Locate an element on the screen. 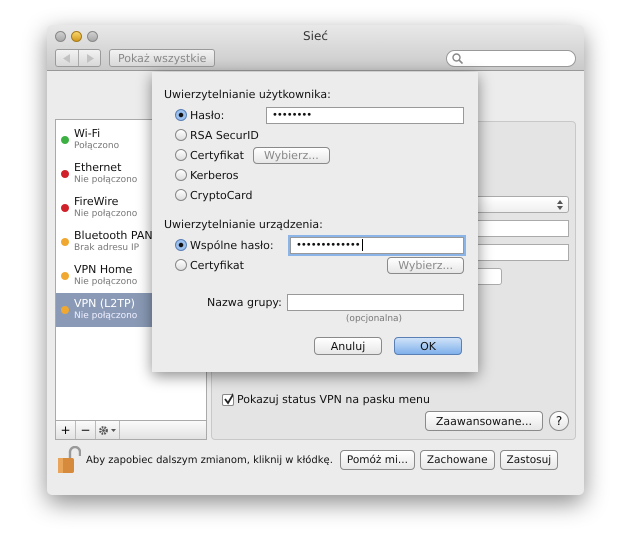 Image resolution: width=630 pixels, height=559 pixels. stepper-icon is located at coordinates (560, 205).